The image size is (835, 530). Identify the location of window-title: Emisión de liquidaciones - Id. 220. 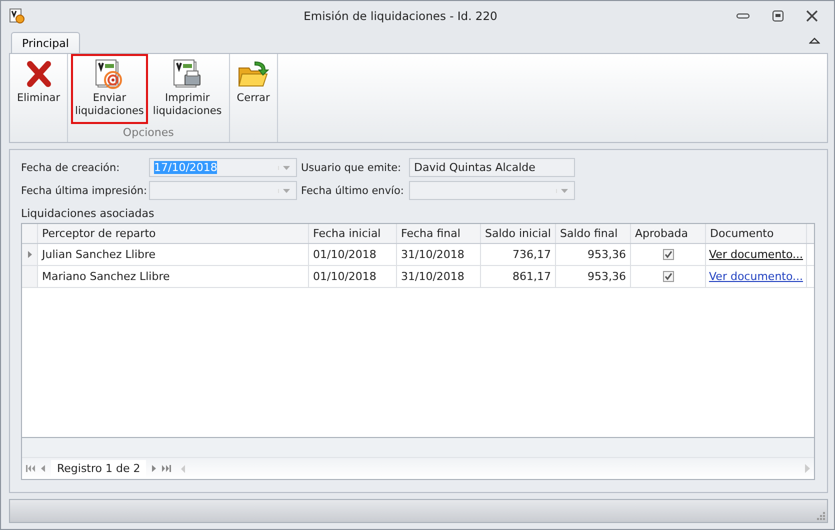
(400, 16).